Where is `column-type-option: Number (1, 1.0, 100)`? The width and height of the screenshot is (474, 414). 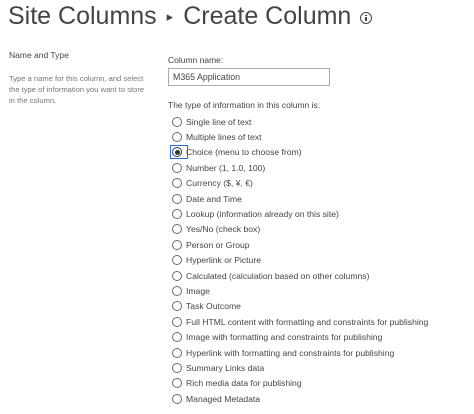 column-type-option: Number (1, 1.0, 100) is located at coordinates (320, 167).